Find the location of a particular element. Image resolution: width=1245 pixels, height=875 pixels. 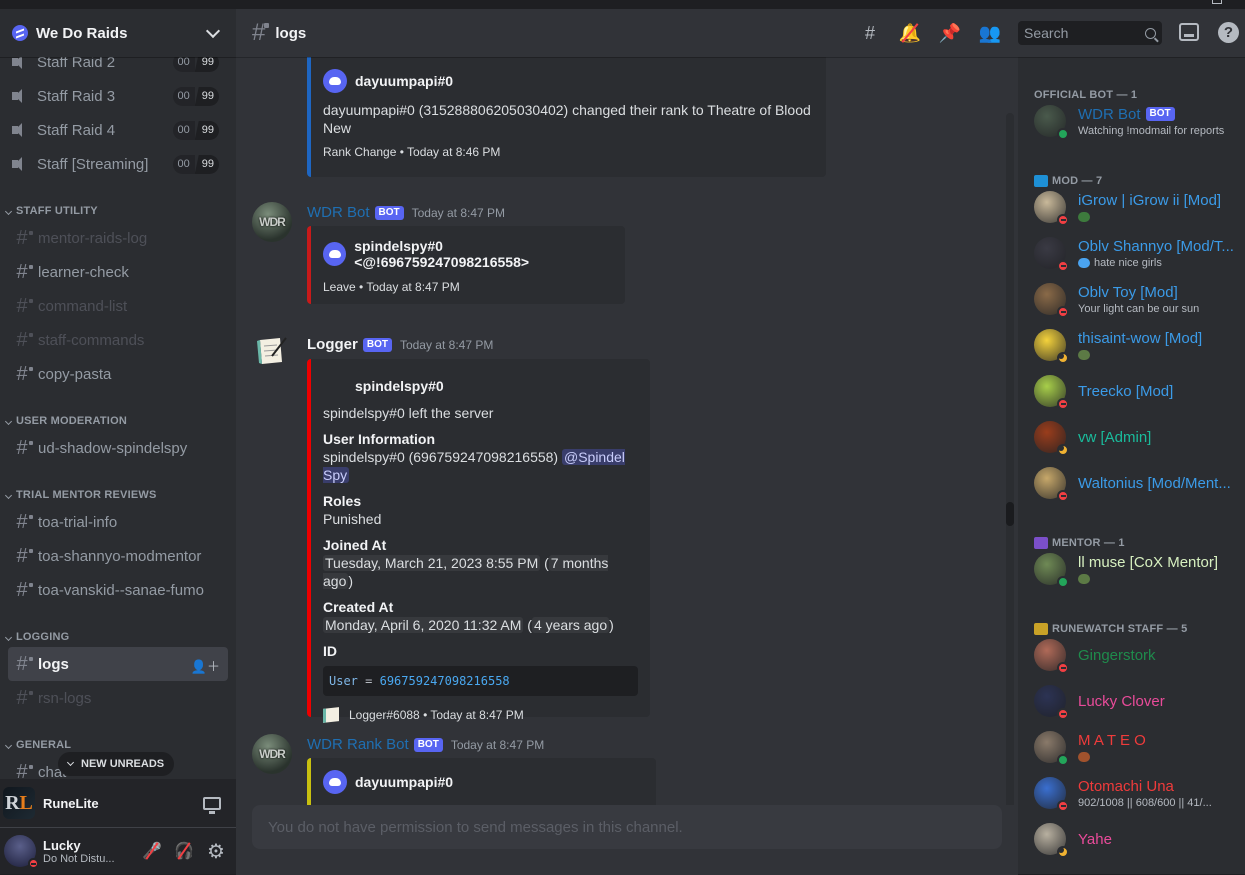

logger-avatar is located at coordinates (272, 350).